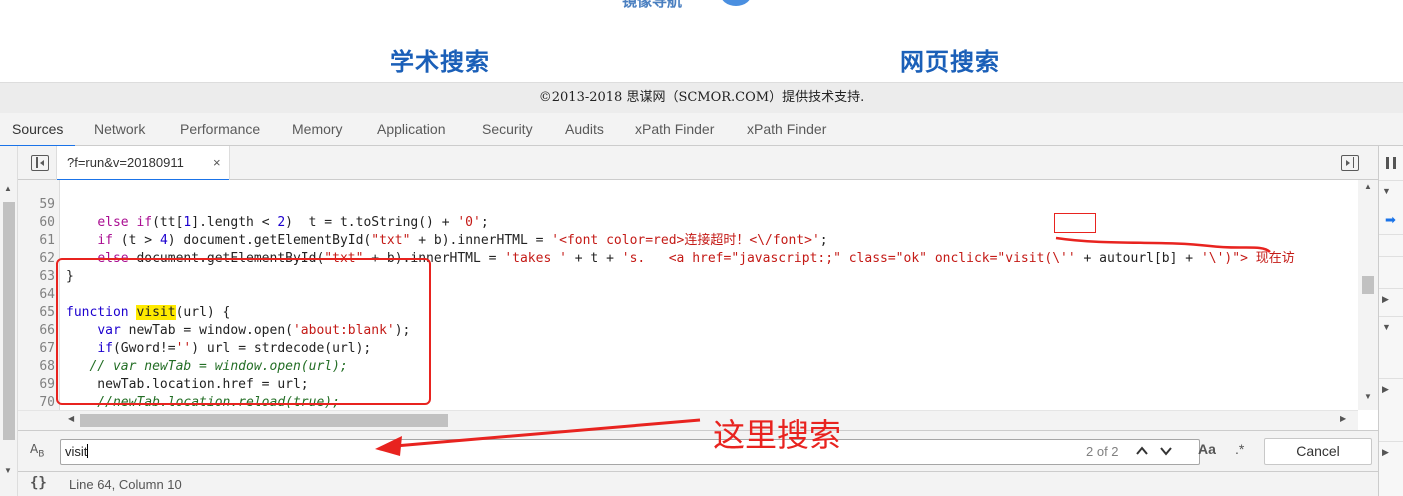  I want to click on navigator-scrollbar, so click(9, 321).